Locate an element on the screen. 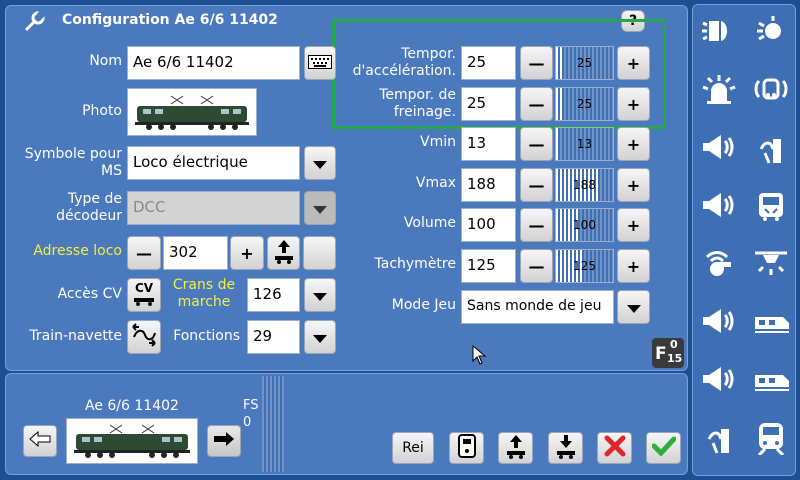  mode-dropdown-button is located at coordinates (633, 307).